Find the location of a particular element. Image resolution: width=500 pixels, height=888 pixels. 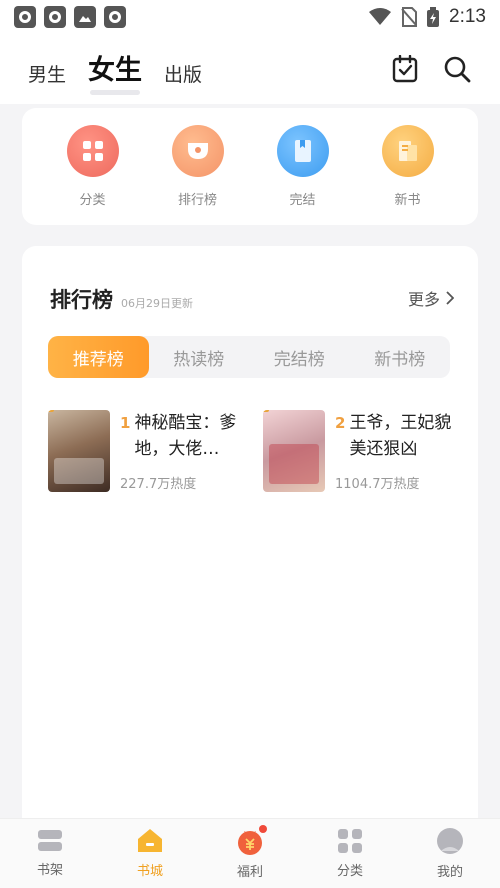

image-icon is located at coordinates (85, 17).